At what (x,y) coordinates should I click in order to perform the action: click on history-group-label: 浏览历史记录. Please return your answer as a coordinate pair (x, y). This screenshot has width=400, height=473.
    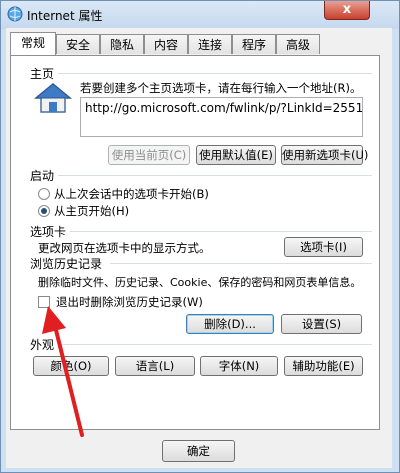
    Looking at the image, I should click on (68, 263).